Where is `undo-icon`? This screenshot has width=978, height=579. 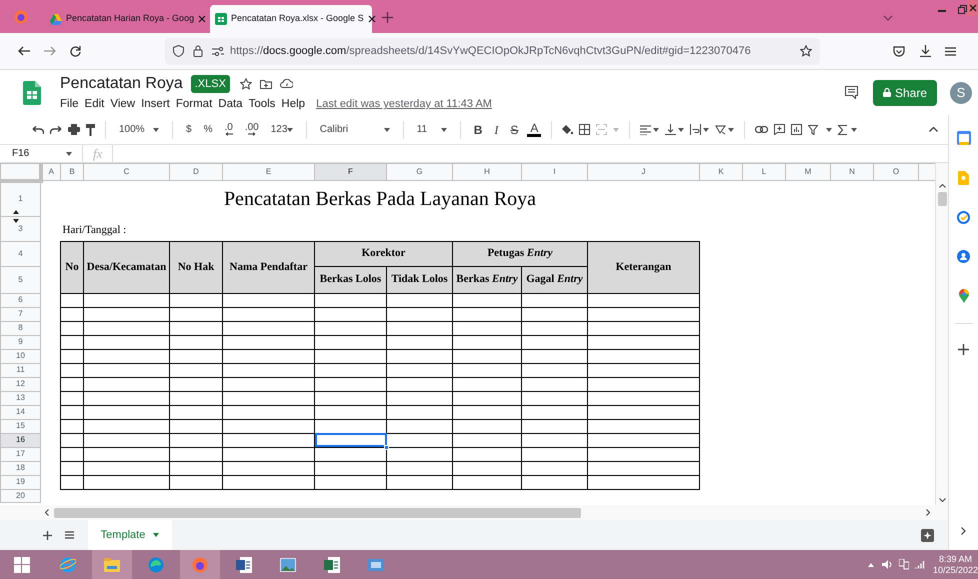 undo-icon is located at coordinates (38, 130).